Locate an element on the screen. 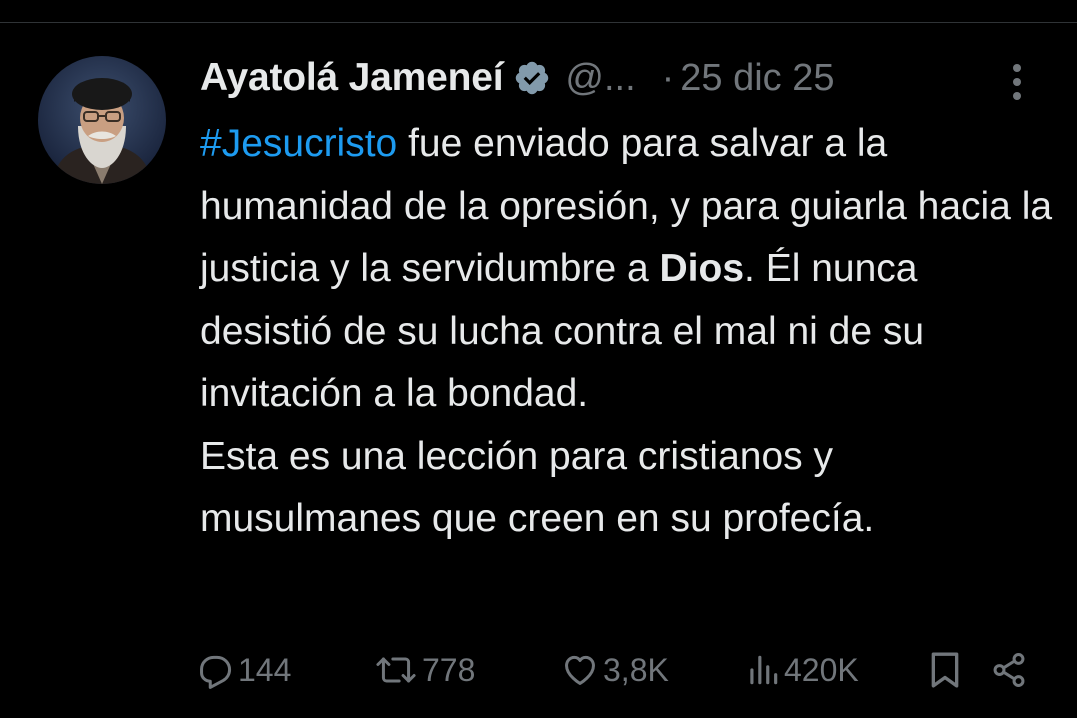 The width and height of the screenshot is (1077, 718). bookmark-icon is located at coordinates (945, 670).